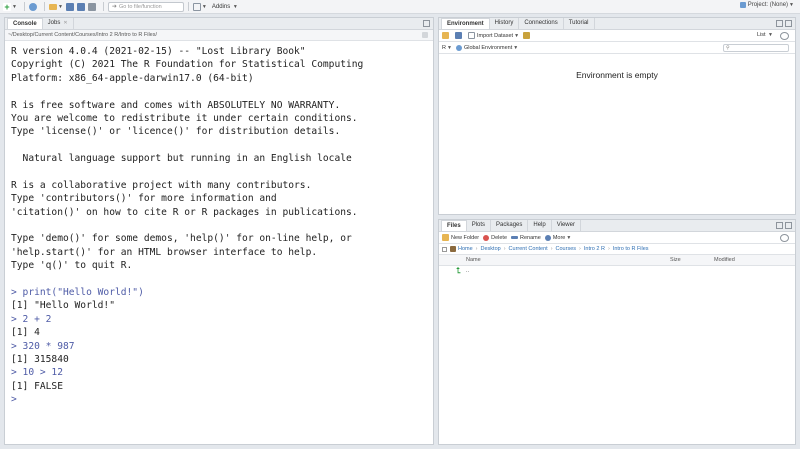 Image resolution: width=800 pixels, height=449 pixels. What do you see at coordinates (784, 23) in the screenshot?
I see `pane-window-controls` at bounding box center [784, 23].